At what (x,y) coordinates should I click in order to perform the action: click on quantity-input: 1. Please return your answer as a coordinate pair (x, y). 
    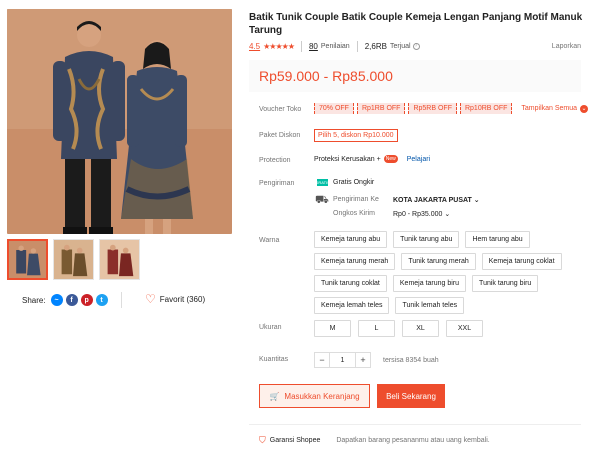
    Looking at the image, I should click on (342, 360).